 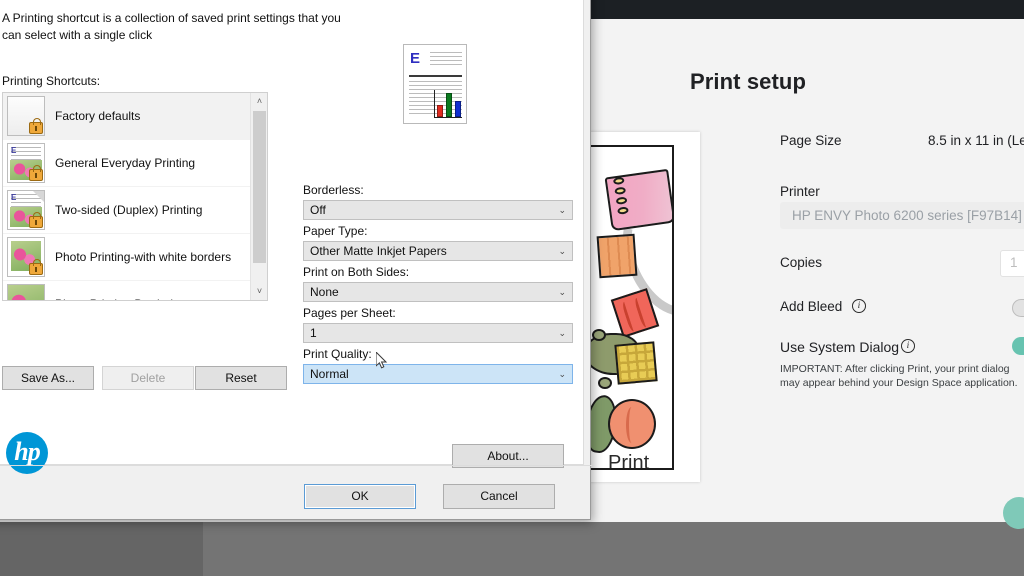 I want to click on list-item-label: Photo Printing-Borderless, so click(x=123, y=298).